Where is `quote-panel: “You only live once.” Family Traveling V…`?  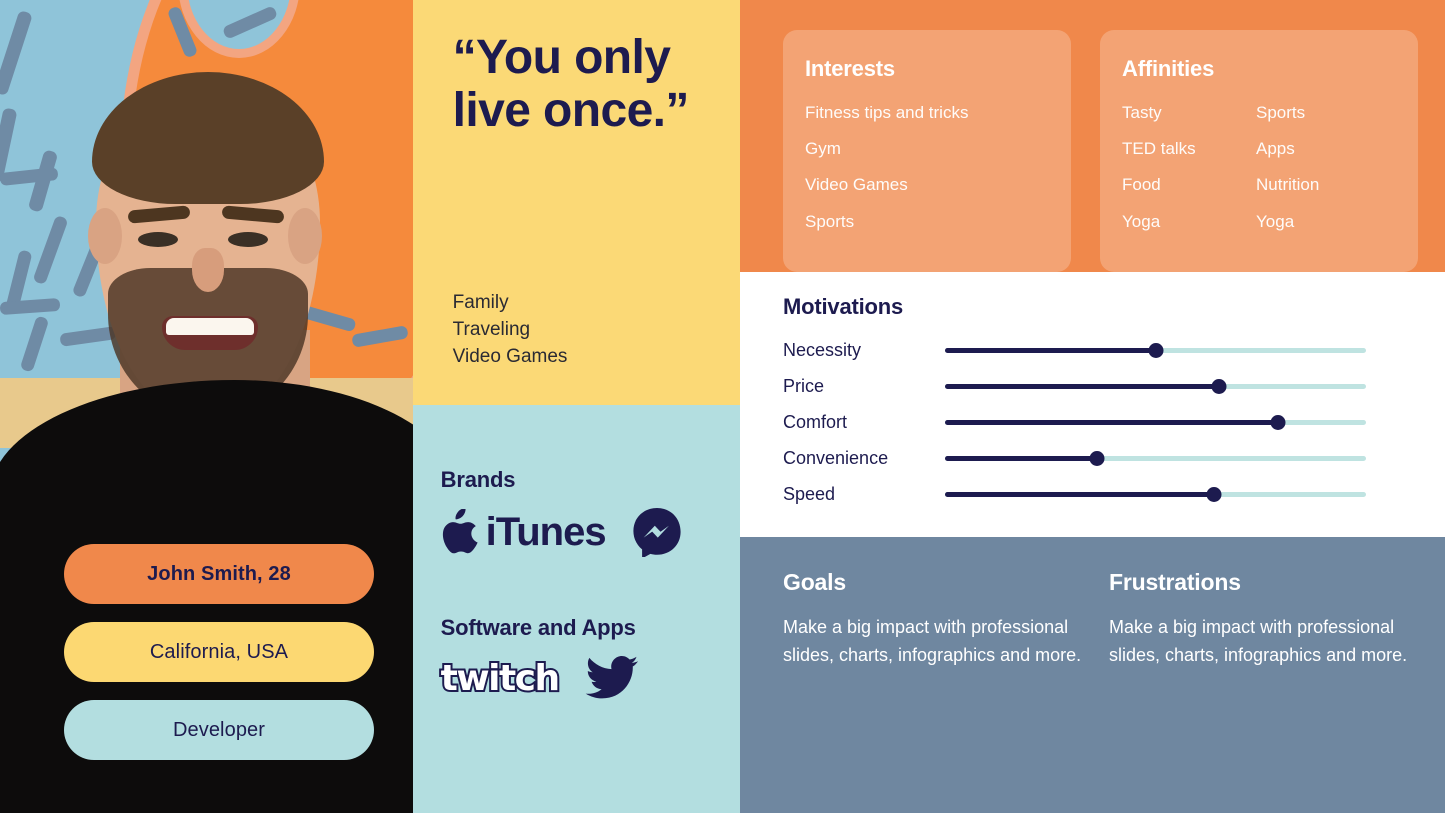
quote-panel: “You only live once.” Family Traveling V… is located at coordinates (576, 202).